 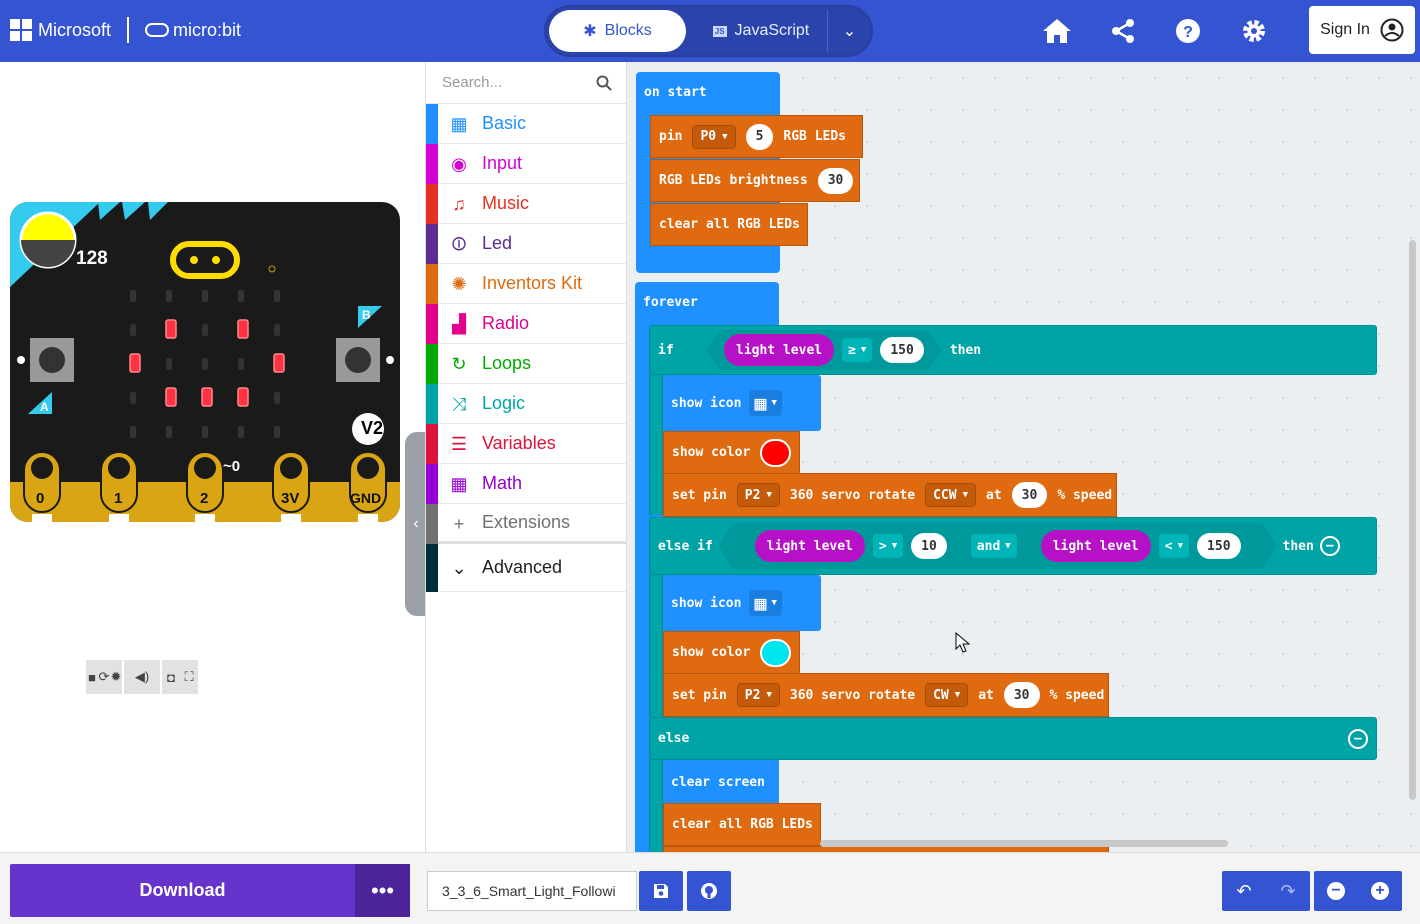 I want to click on mode-dropdown-button: ⌄, so click(x=849, y=31).